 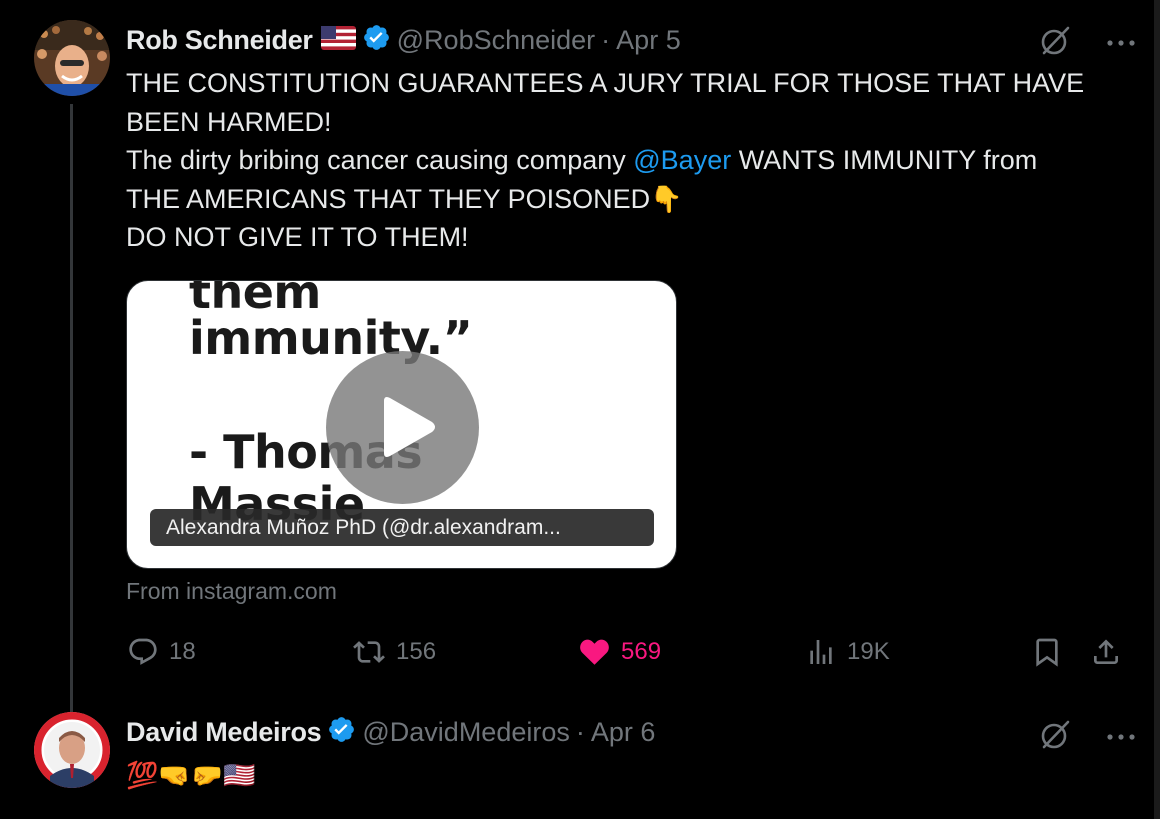 What do you see at coordinates (1106, 651) in the screenshot?
I see `share-icon` at bounding box center [1106, 651].